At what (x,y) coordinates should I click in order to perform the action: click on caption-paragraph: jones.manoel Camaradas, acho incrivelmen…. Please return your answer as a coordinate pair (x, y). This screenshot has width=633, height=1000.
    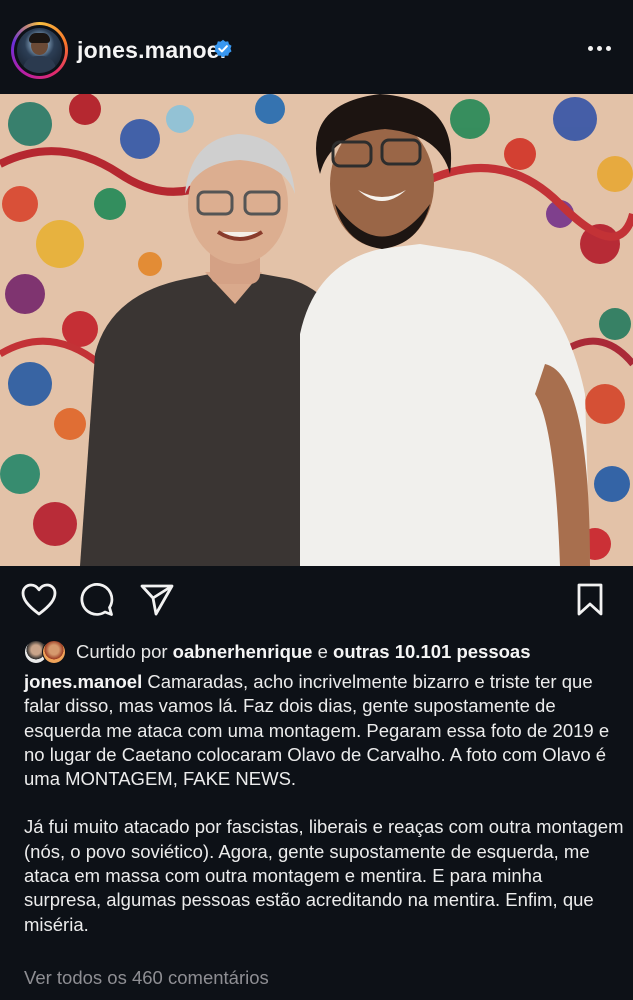
    Looking at the image, I should click on (324, 730).